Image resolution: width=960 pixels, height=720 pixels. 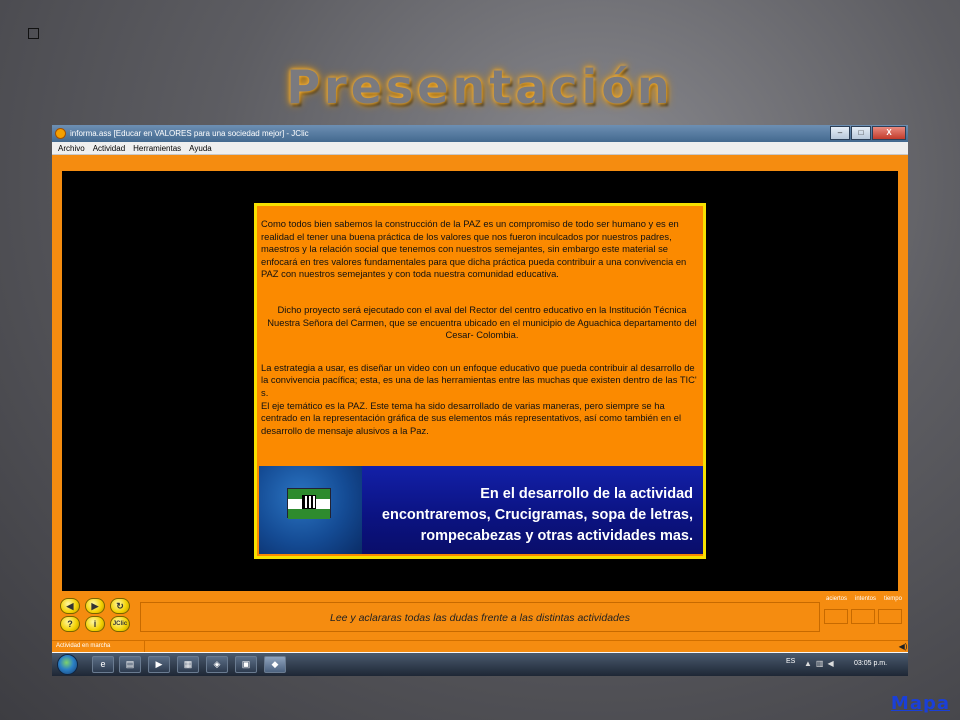 What do you see at coordinates (157, 148) in the screenshot?
I see `menu-herramientas: Herramientas` at bounding box center [157, 148].